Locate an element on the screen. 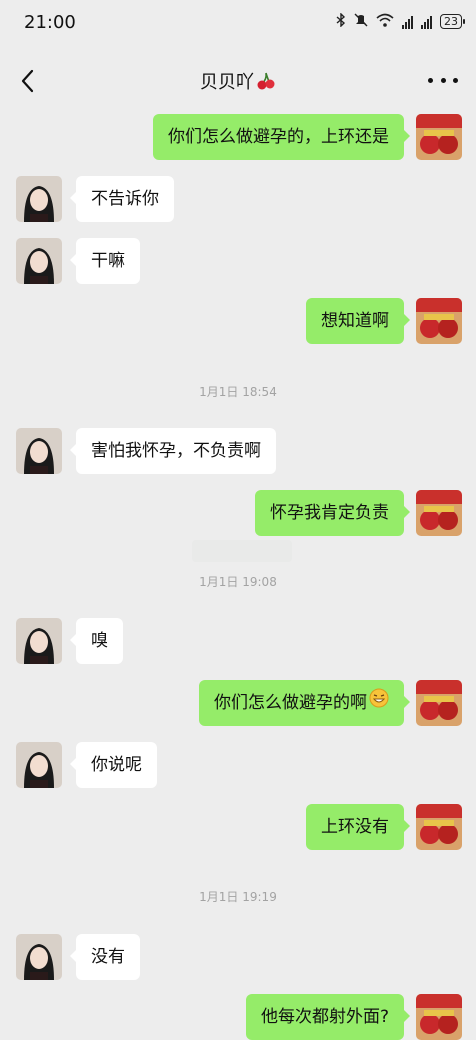 Image resolution: width=476 pixels, height=1040 pixels. message-text: 你们怎么做避孕的啊 is located at coordinates (290, 703).